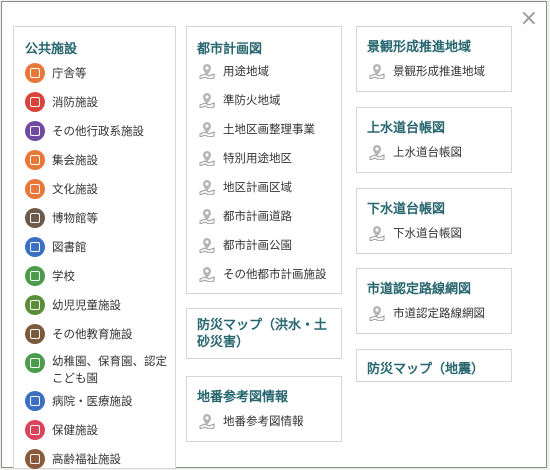  I want to click on roads-item: 市道認定路線網図, so click(427, 313).